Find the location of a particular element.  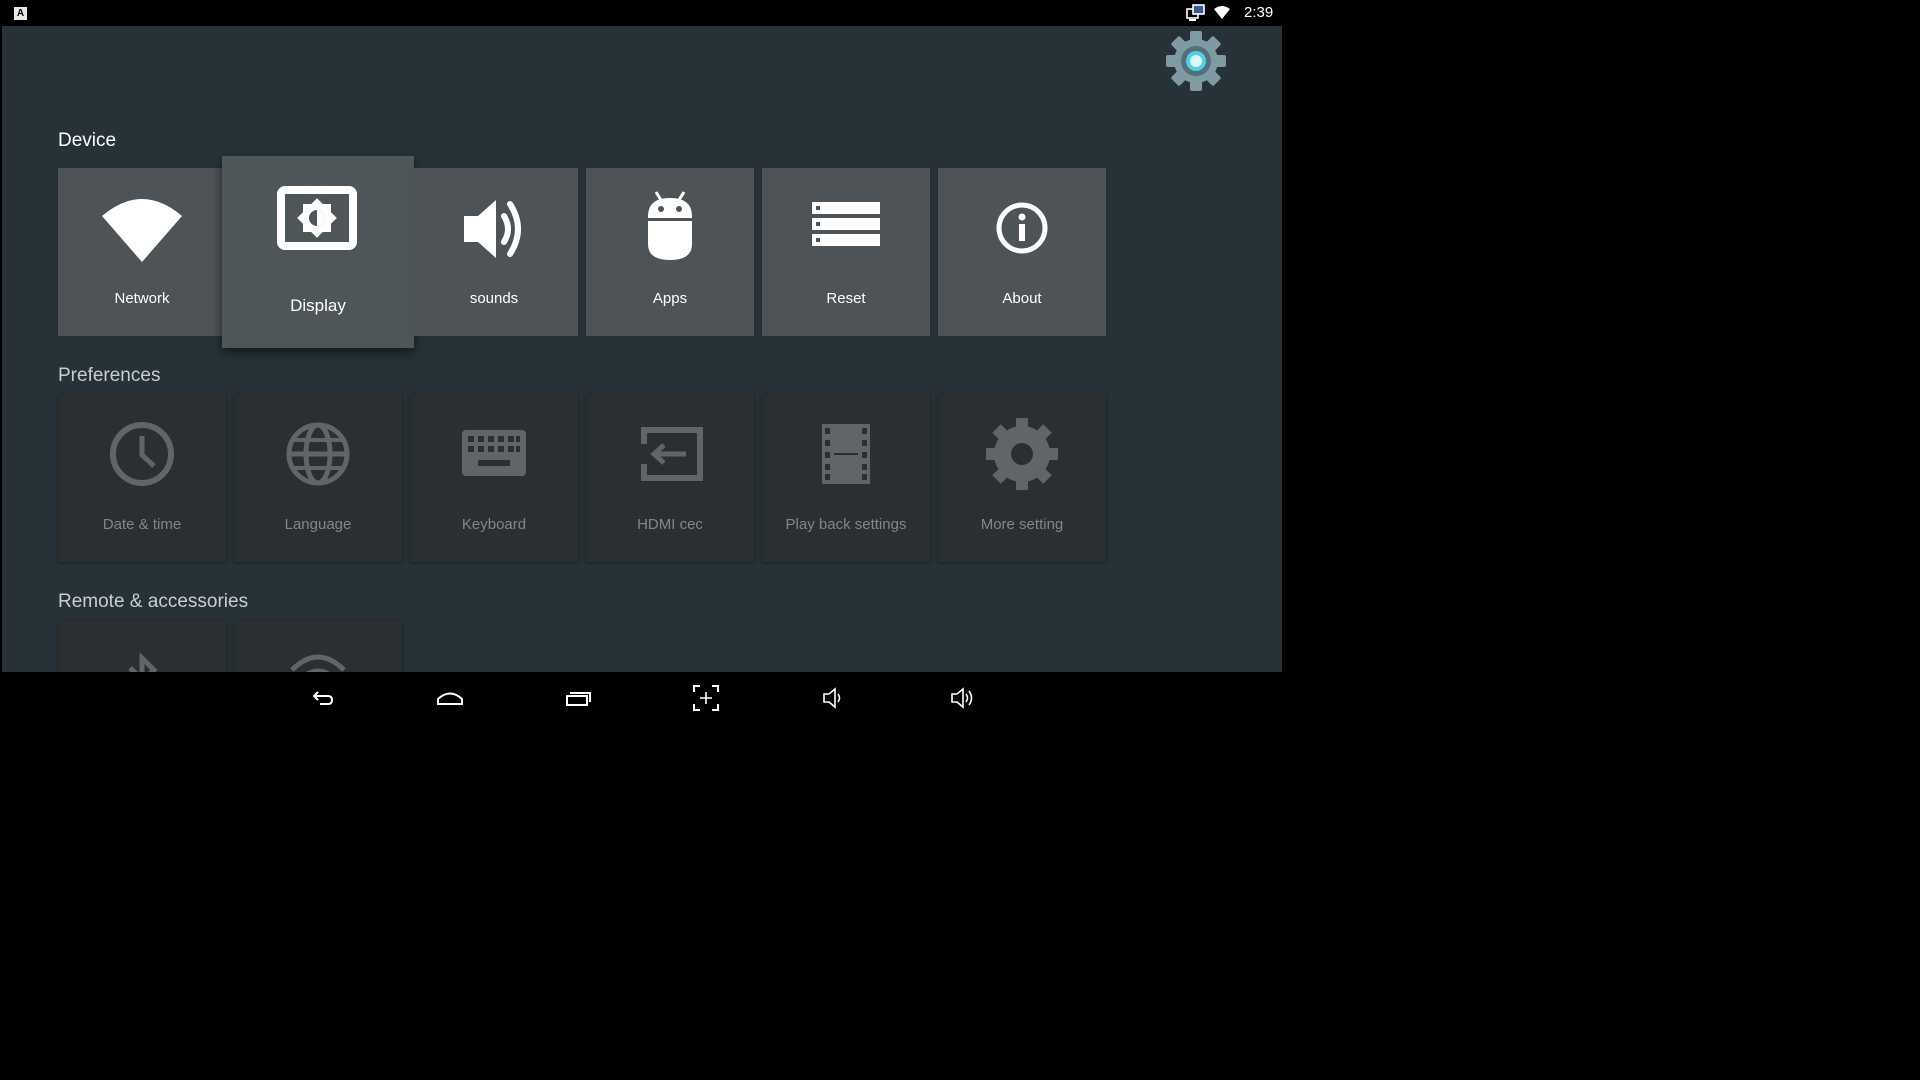

section-title-remote: Remote & accessories is located at coordinates (153, 601).